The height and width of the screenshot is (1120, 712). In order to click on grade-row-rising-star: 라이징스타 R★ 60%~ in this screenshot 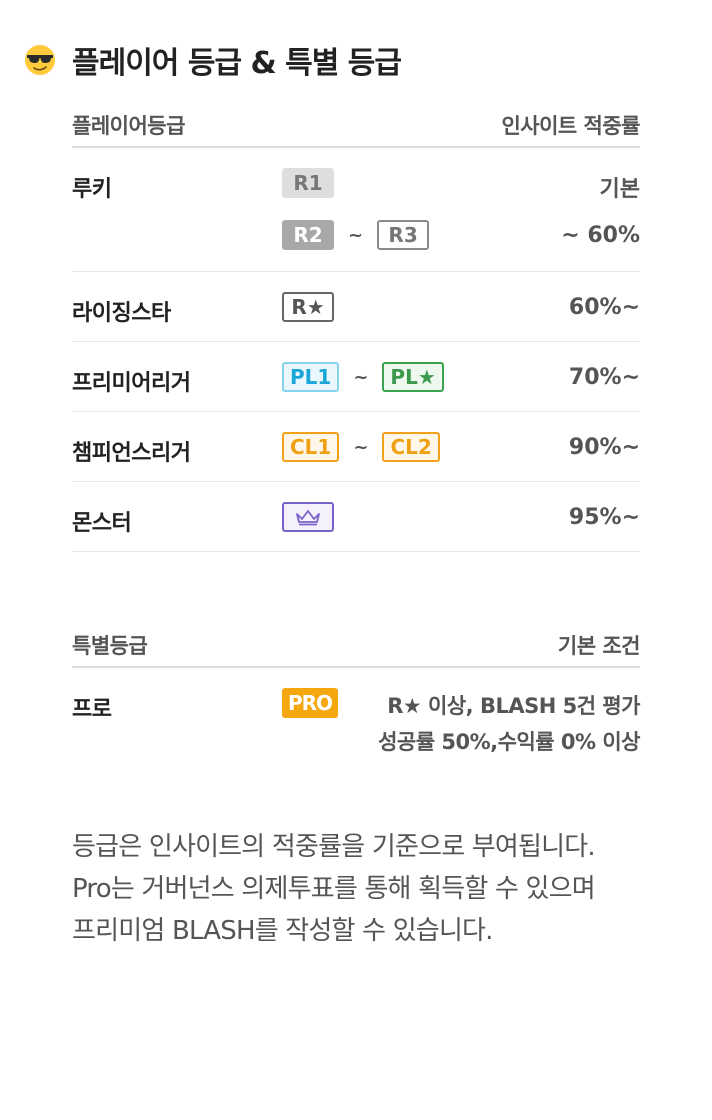, I will do `click(356, 307)`.